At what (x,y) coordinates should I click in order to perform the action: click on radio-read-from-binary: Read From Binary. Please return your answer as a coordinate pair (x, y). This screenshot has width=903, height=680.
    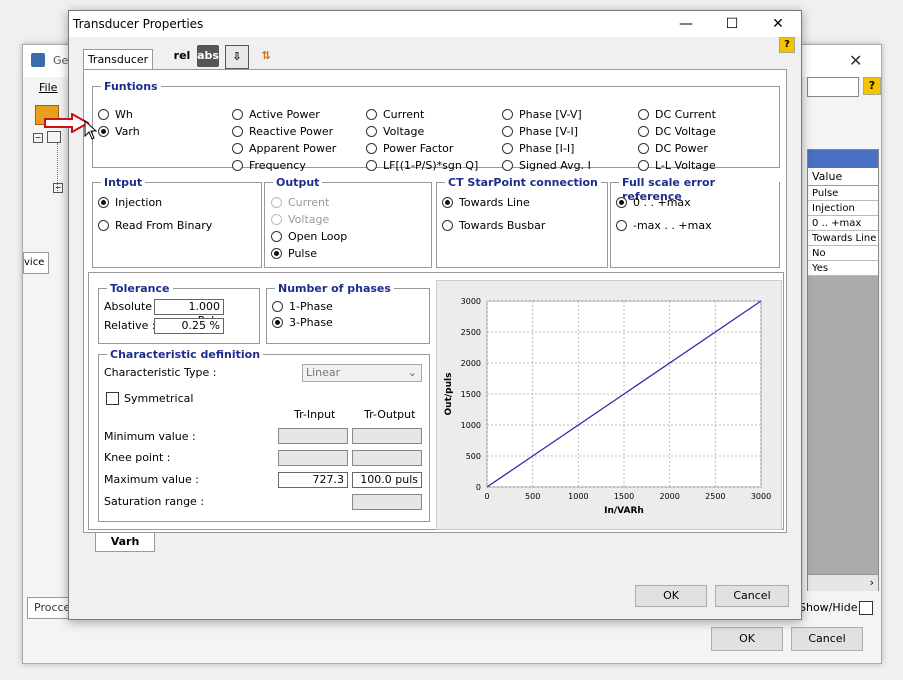
    Looking at the image, I should click on (155, 226).